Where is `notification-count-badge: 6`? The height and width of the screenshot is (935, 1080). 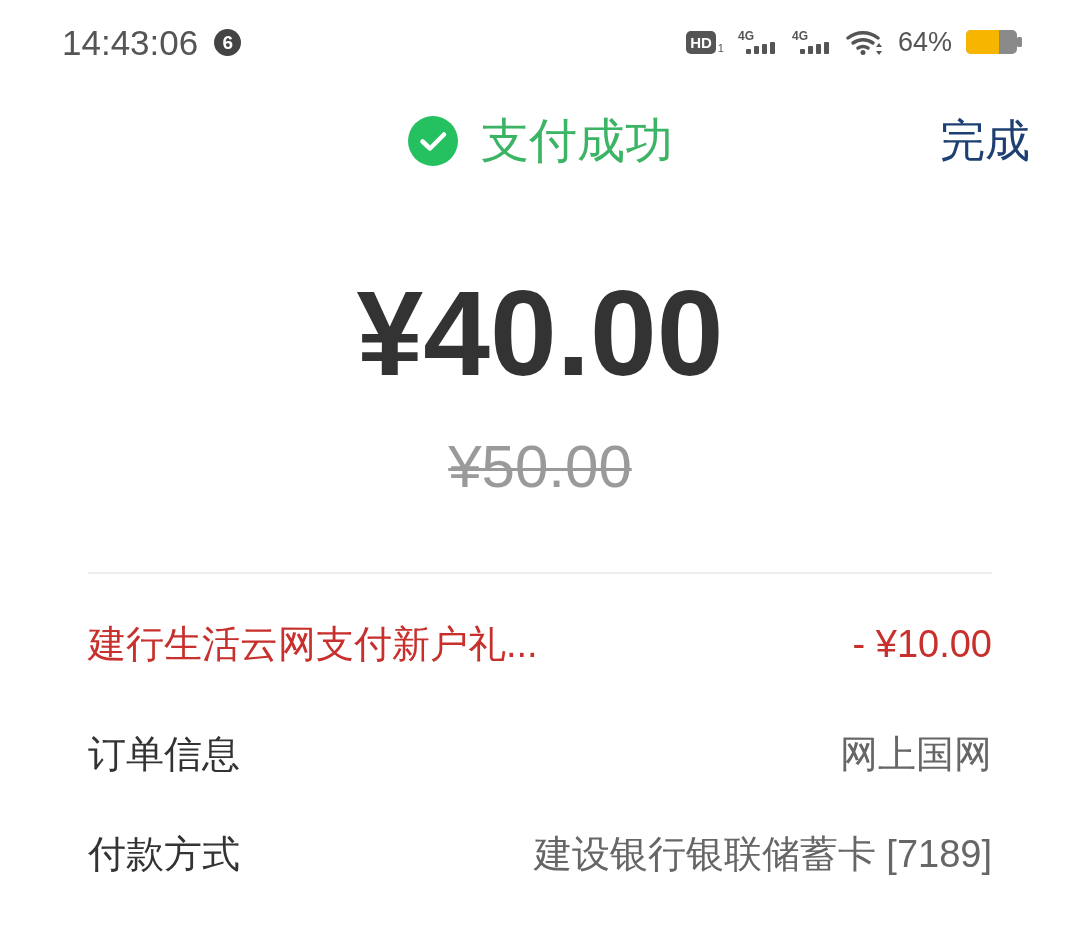
notification-count-badge: 6 is located at coordinates (228, 42).